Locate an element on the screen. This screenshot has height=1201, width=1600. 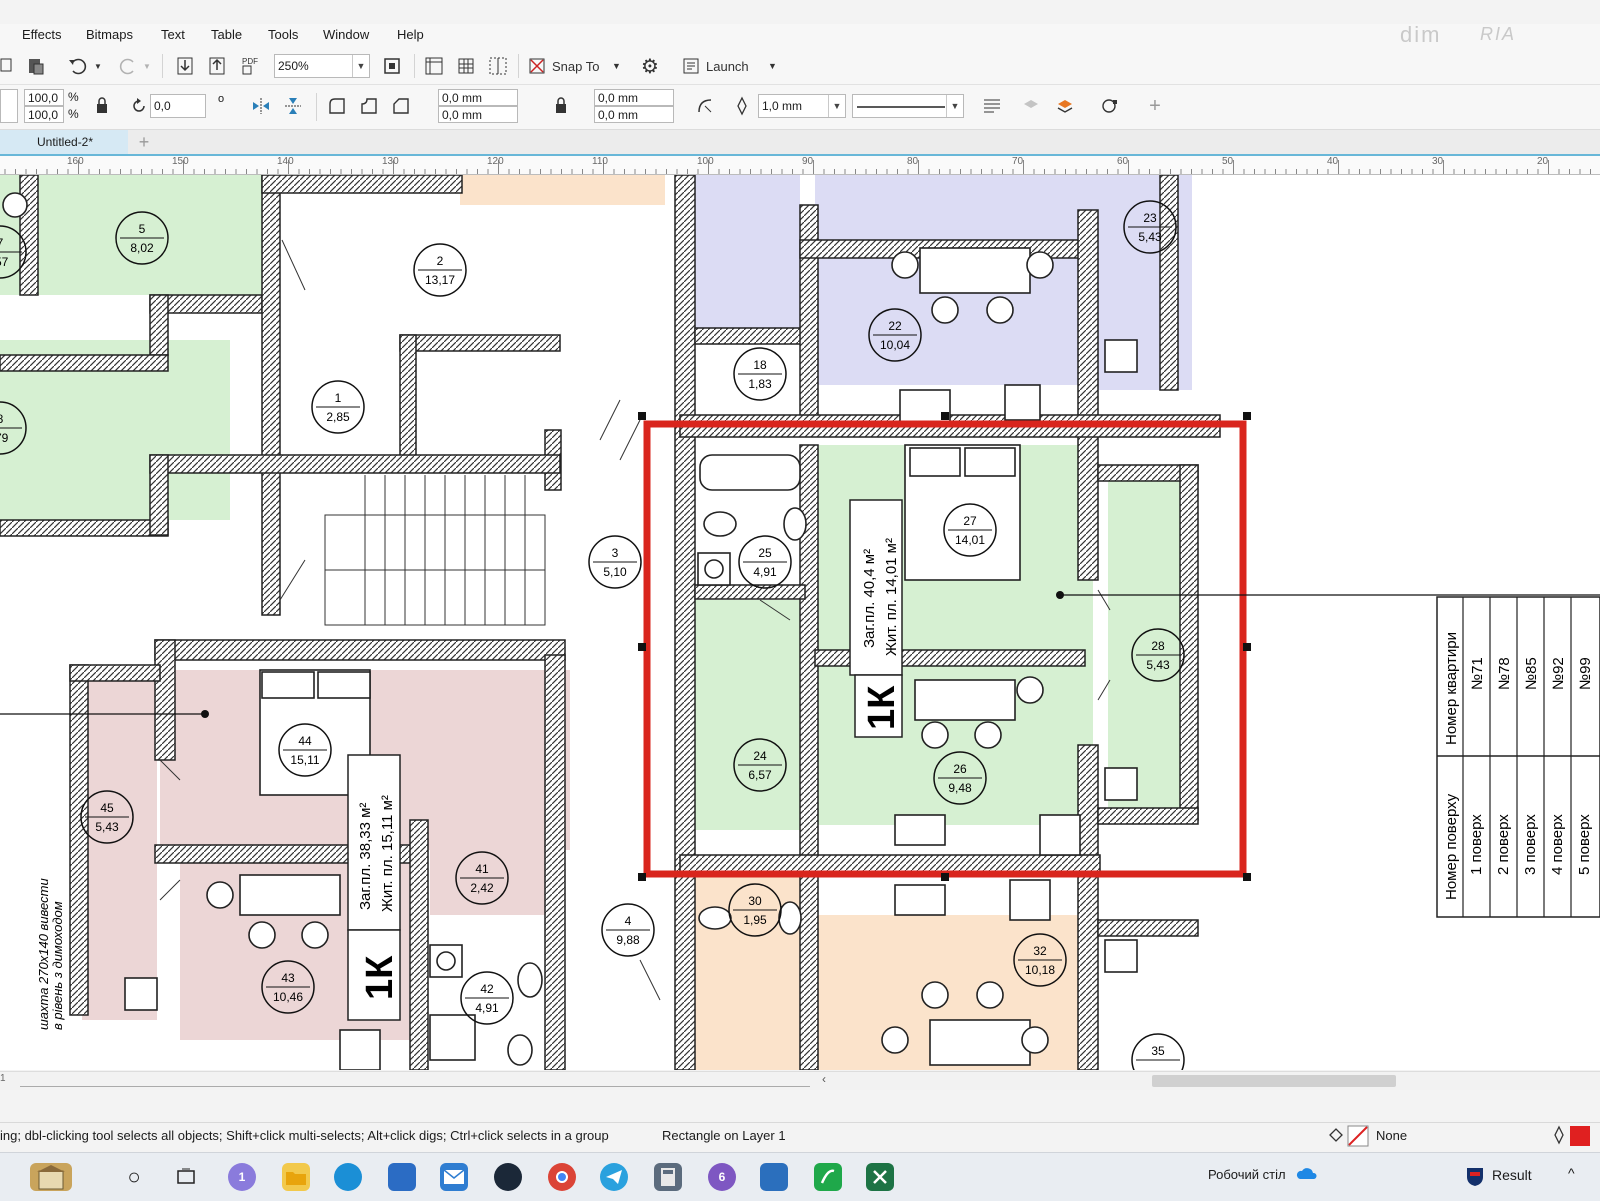
snap-icon is located at coordinates (537, 66).